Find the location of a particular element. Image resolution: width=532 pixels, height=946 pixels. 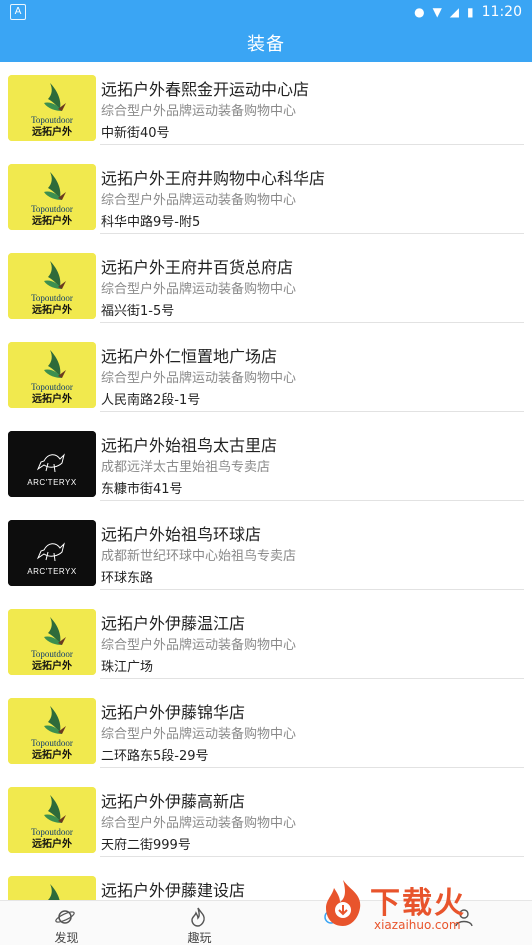

watermark-flame-icon is located at coordinates (343, 903).